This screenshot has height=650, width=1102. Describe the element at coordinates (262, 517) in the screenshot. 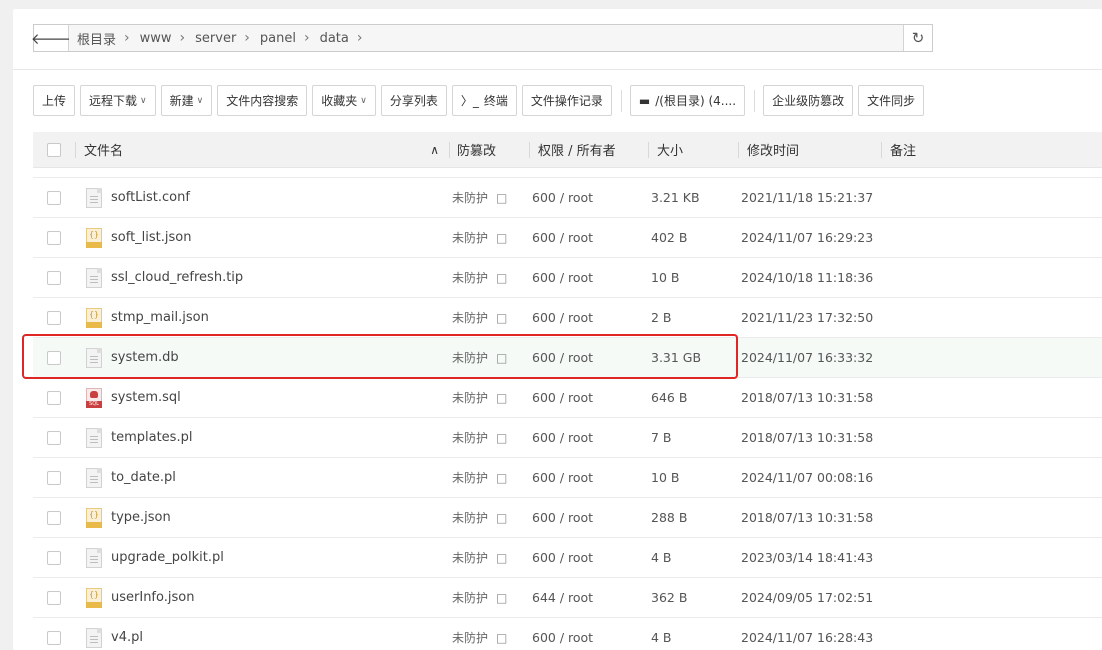

I see `file-name-cell: {} type.json` at that location.